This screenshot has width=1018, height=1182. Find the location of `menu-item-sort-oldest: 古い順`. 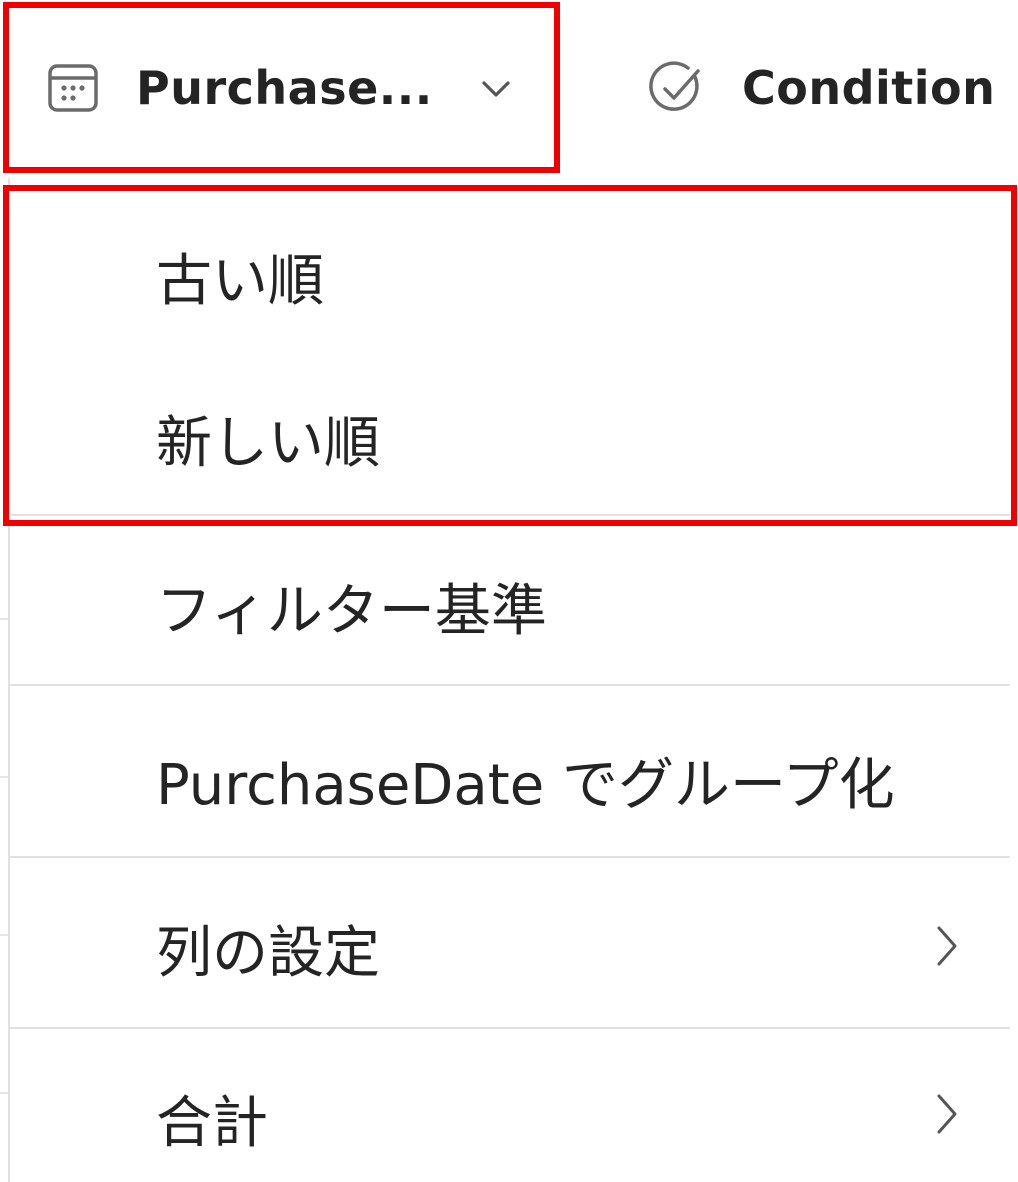

menu-item-sort-oldest: 古い順 is located at coordinates (510, 271).